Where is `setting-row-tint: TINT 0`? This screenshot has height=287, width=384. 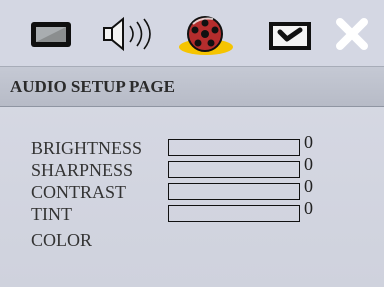
setting-row-tint: TINT 0 is located at coordinates (196, 212).